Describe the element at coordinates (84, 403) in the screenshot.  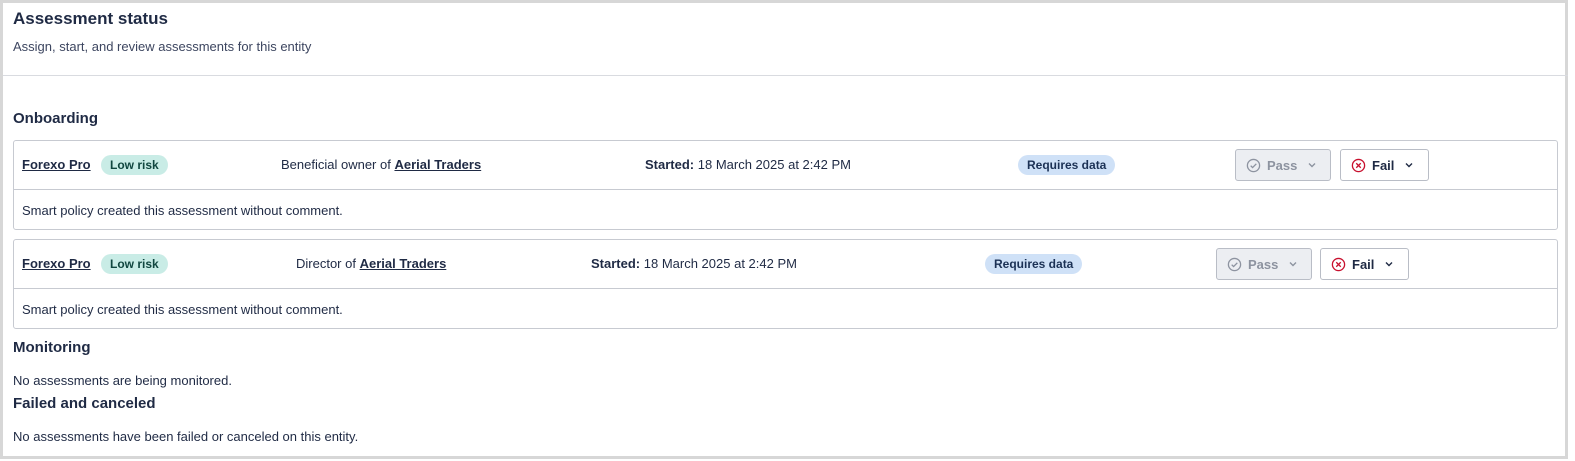
I see `section-title-failed-canceled: Failed and canceled` at that location.